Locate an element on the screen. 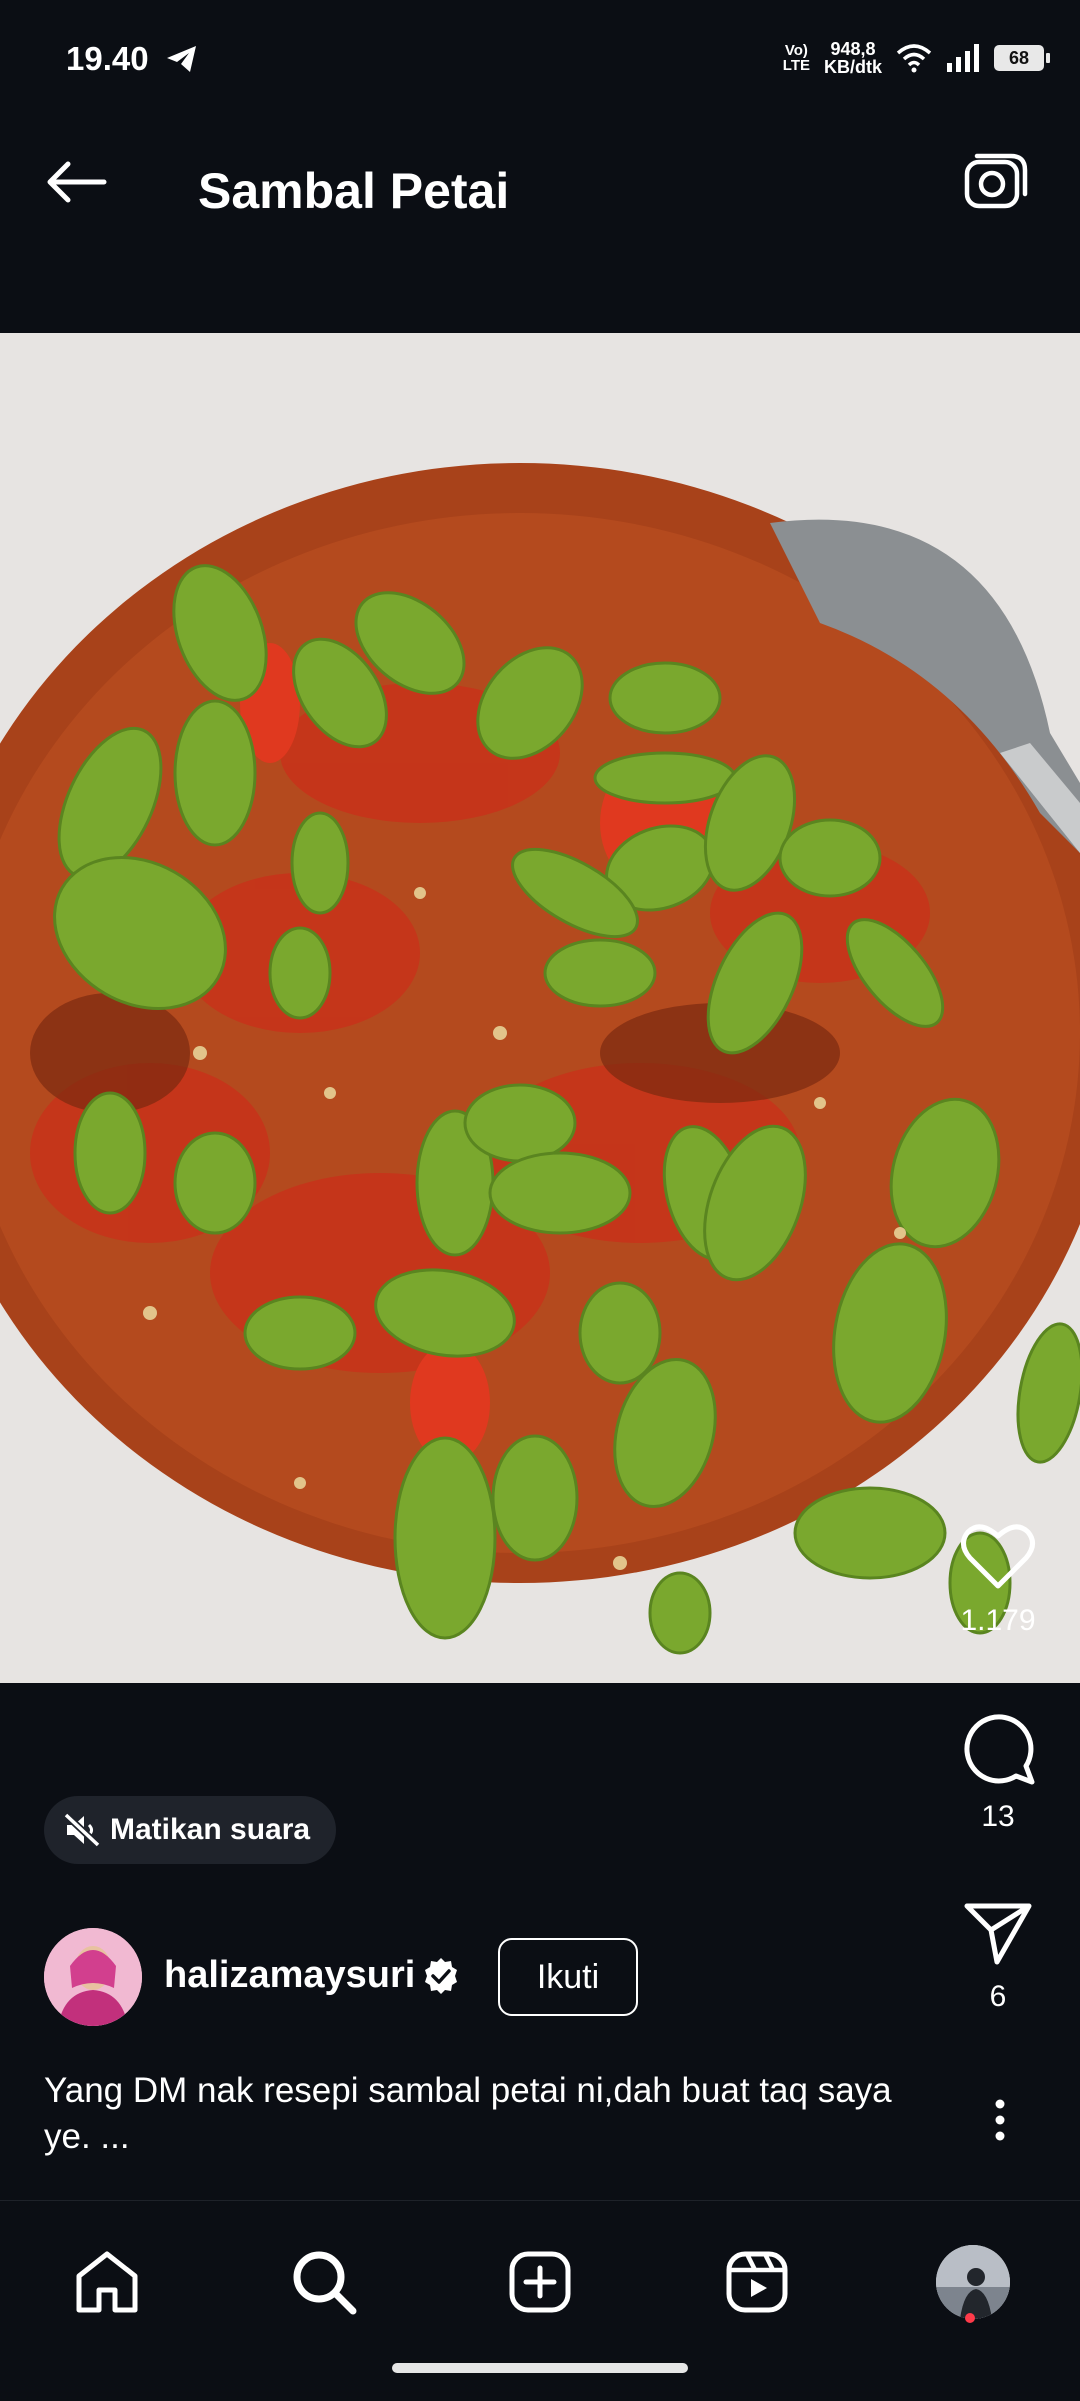 The width and height of the screenshot is (1080, 2401). status-time: 19.40 is located at coordinates (107, 58).